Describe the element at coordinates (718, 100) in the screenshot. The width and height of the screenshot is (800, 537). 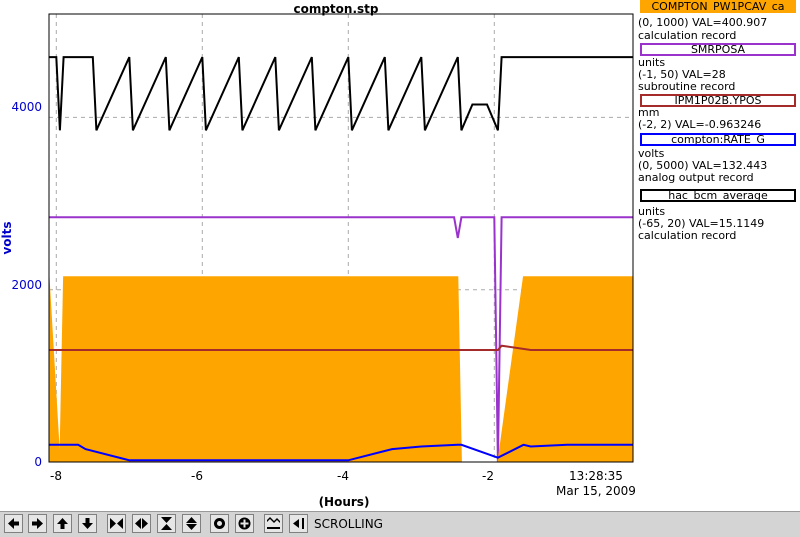
I see `legend-trace-ipm1p02b: IPM1P02B.YPOS` at that location.